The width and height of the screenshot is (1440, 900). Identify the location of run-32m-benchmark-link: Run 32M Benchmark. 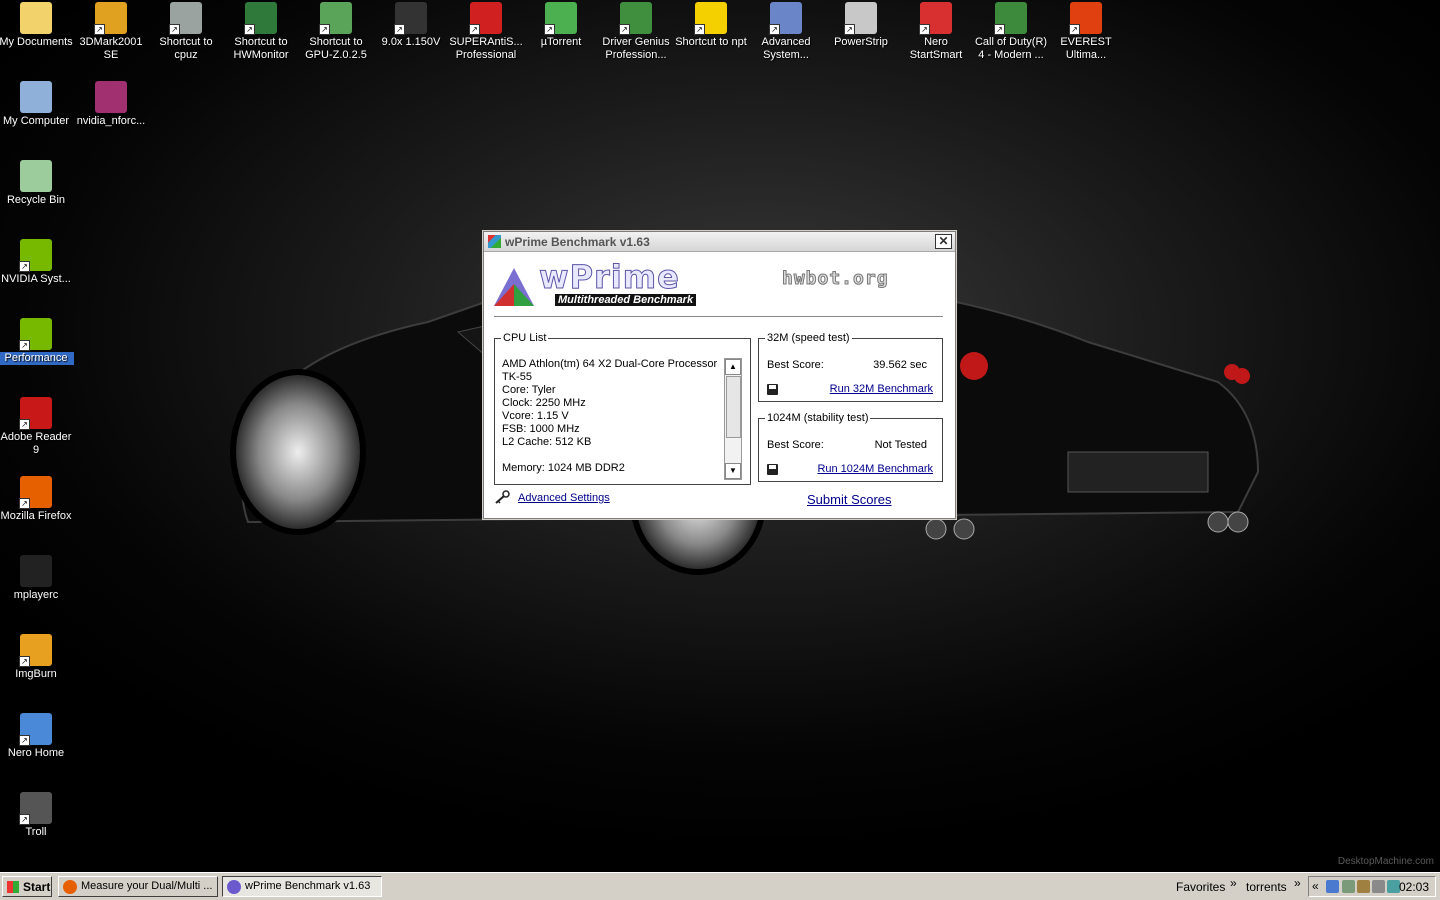
(881, 389).